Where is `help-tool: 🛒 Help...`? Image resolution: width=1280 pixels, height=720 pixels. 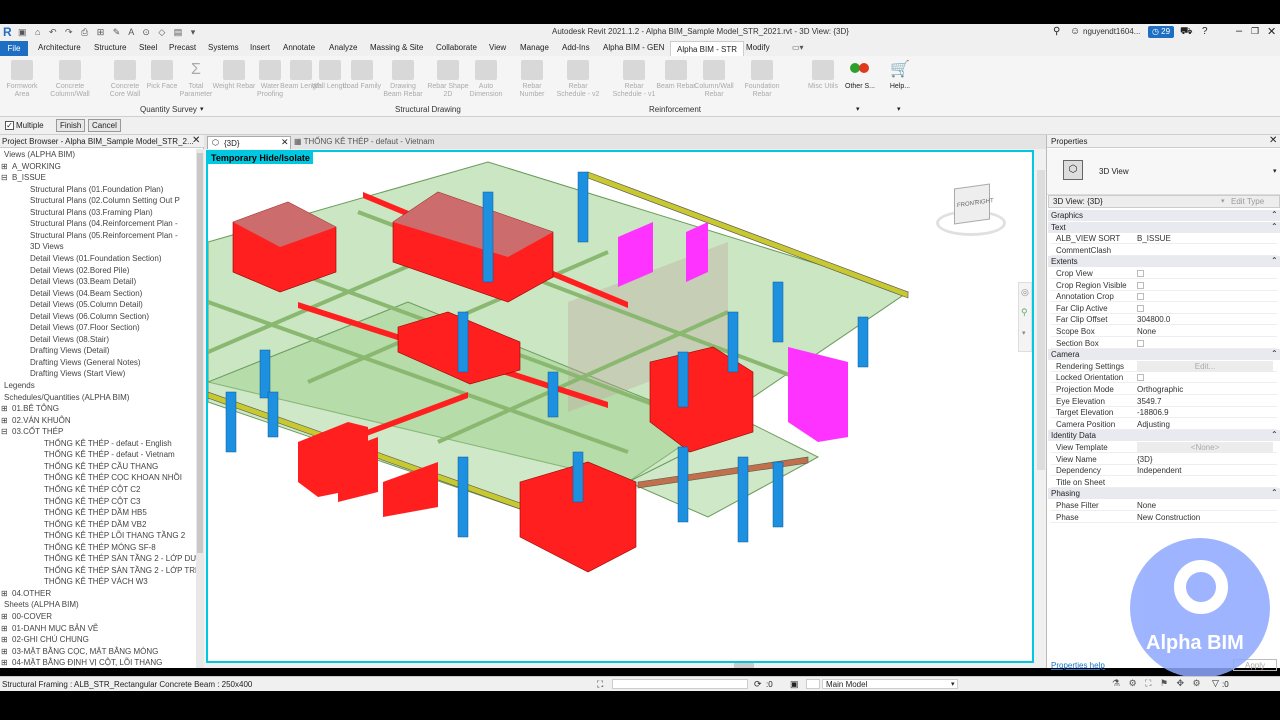
help-tool: 🛒 Help... is located at coordinates (900, 75).